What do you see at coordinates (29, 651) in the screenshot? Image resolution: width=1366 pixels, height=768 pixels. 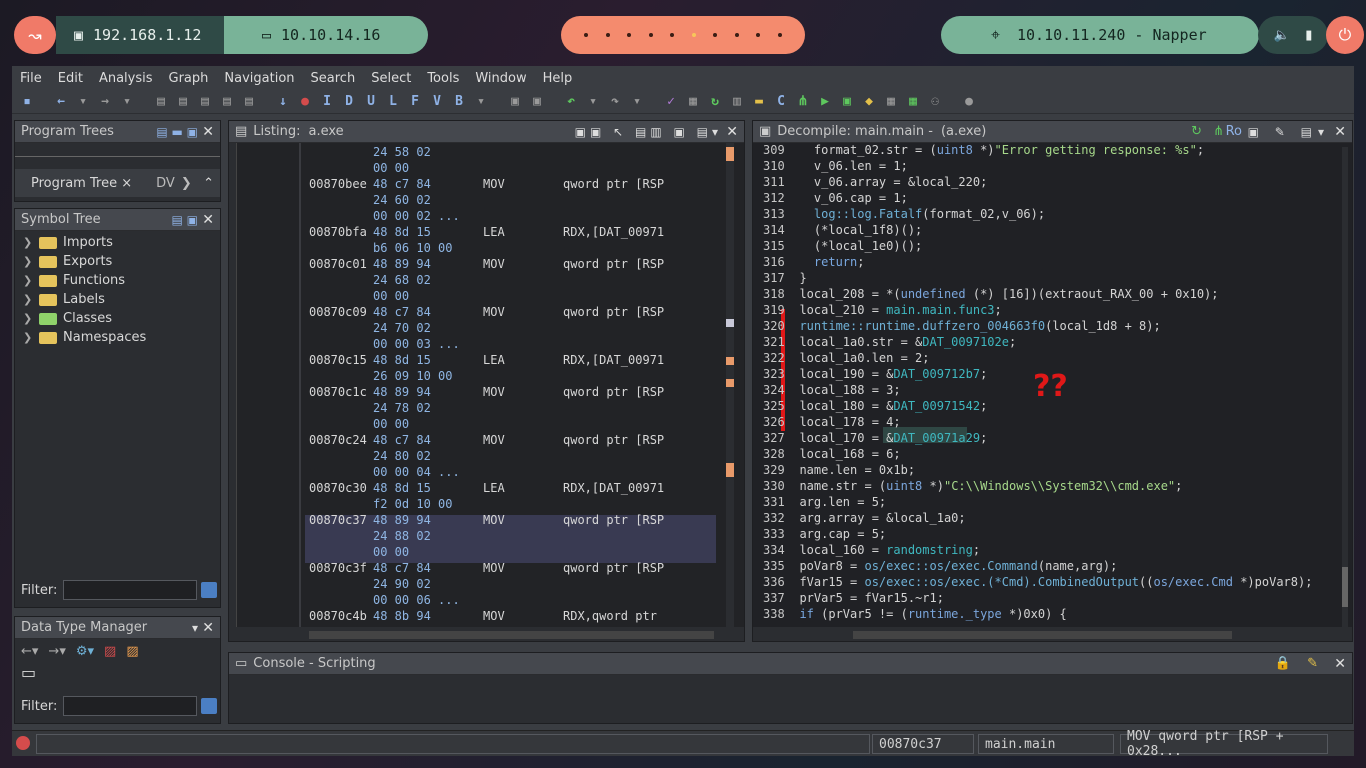 I see `back-icon: ←▾` at bounding box center [29, 651].